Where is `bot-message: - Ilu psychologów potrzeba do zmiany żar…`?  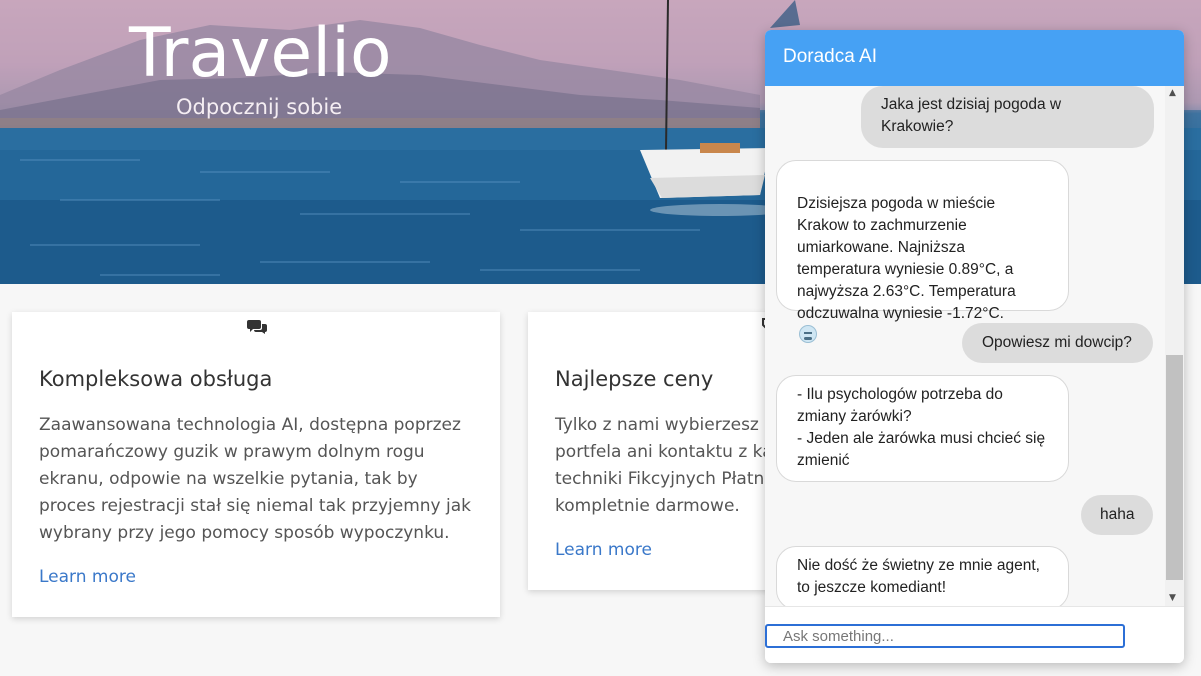 bot-message: - Ilu psychologów potrzeba do zmiany żar… is located at coordinates (922, 428).